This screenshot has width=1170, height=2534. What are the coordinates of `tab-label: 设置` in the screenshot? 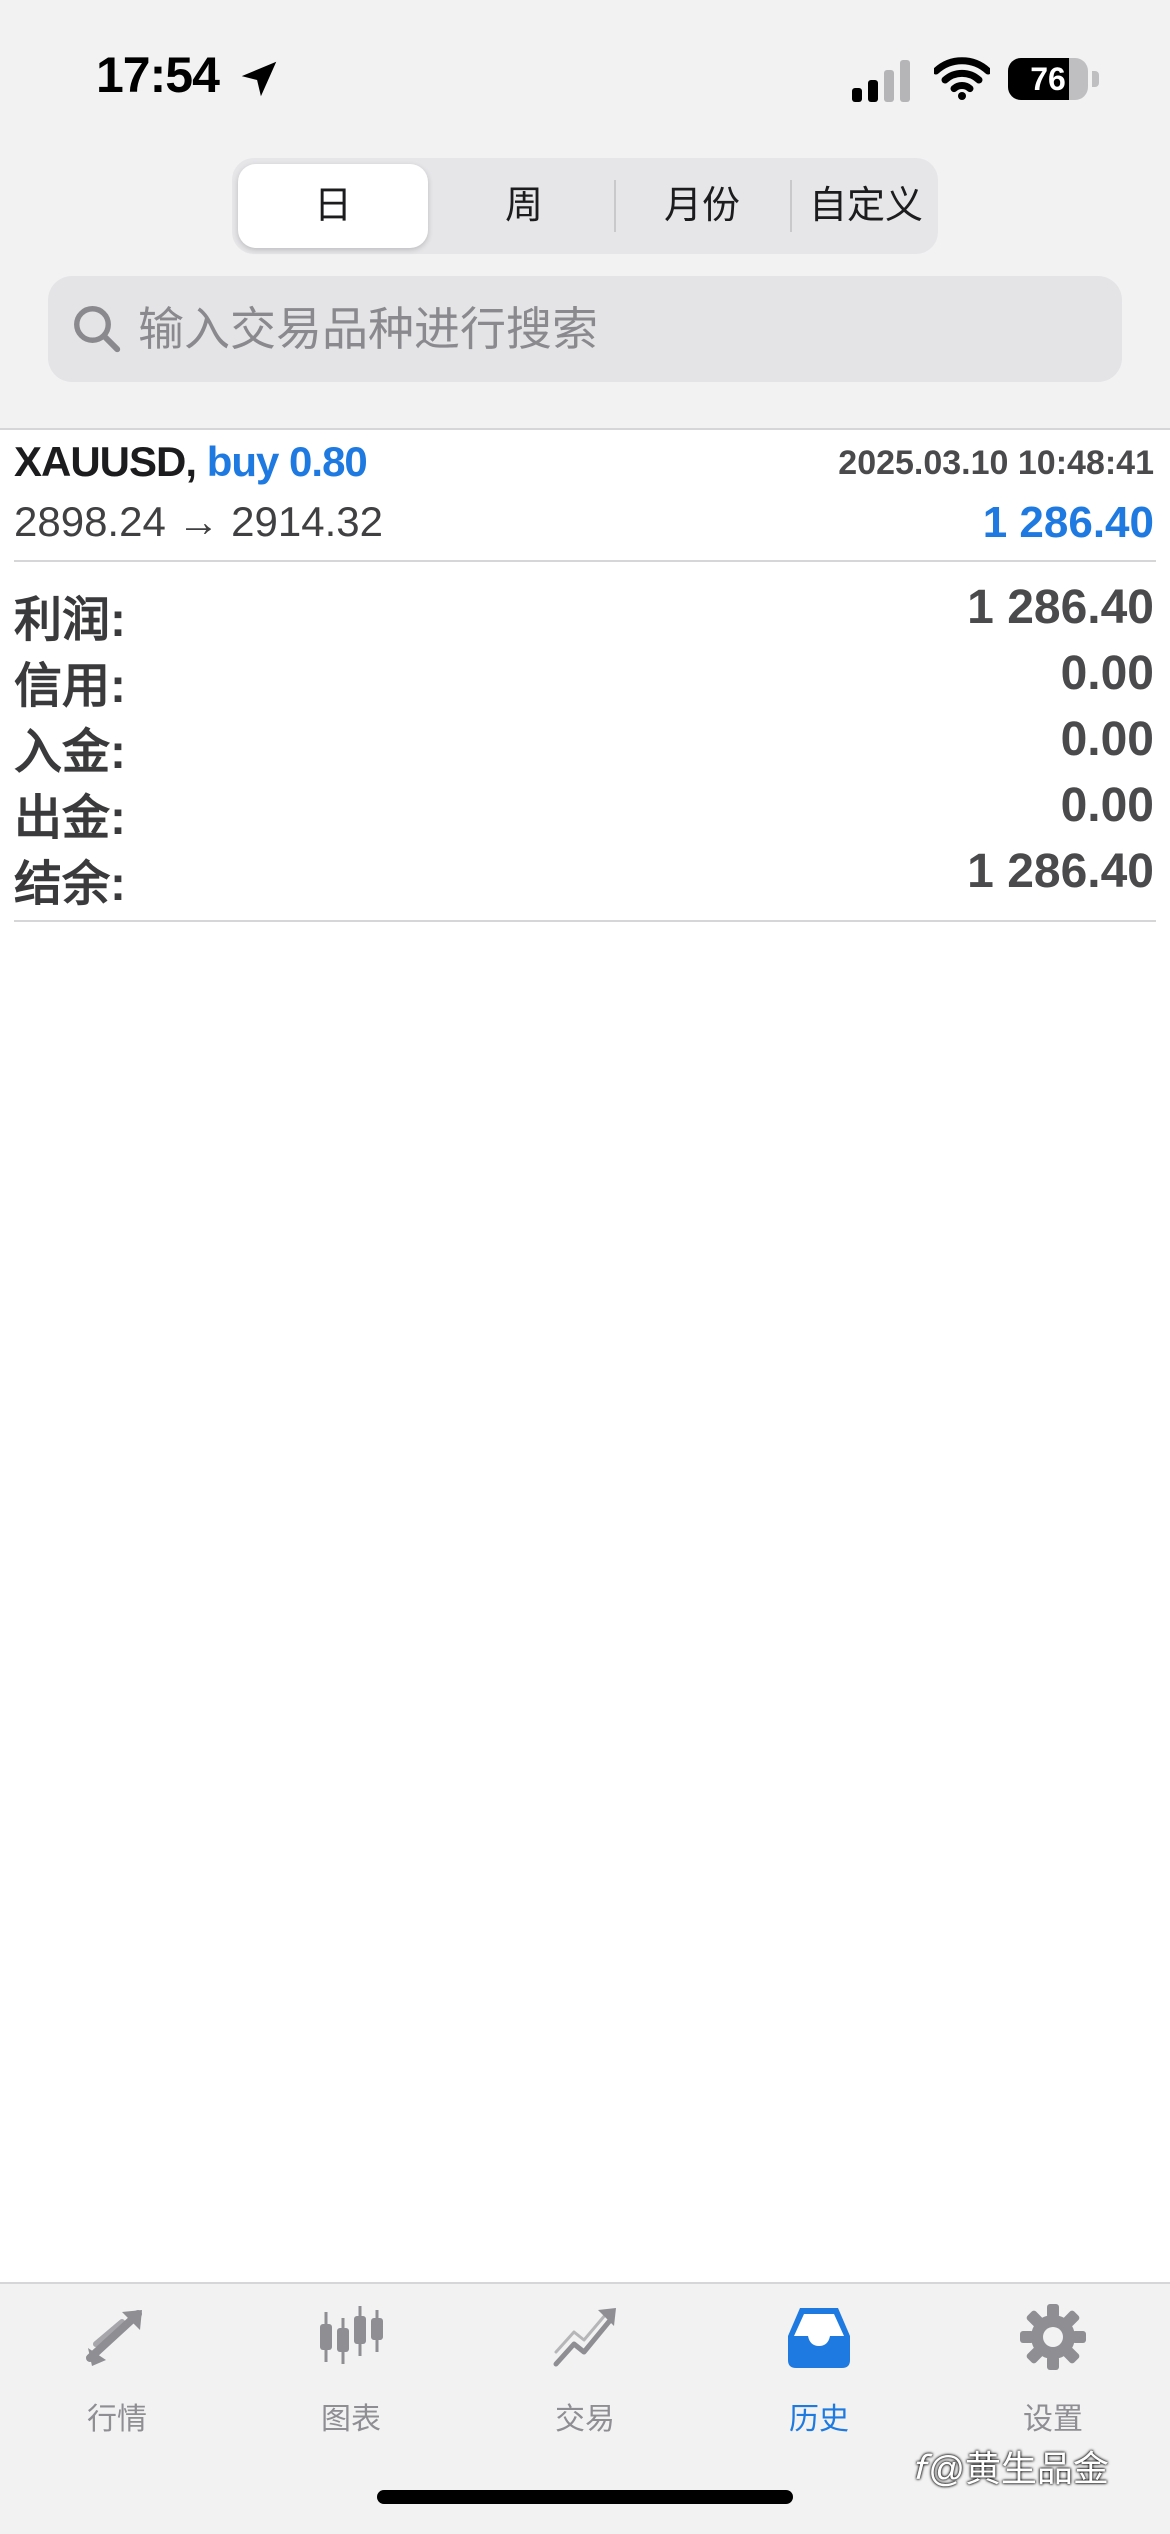 It's located at (1053, 2419).